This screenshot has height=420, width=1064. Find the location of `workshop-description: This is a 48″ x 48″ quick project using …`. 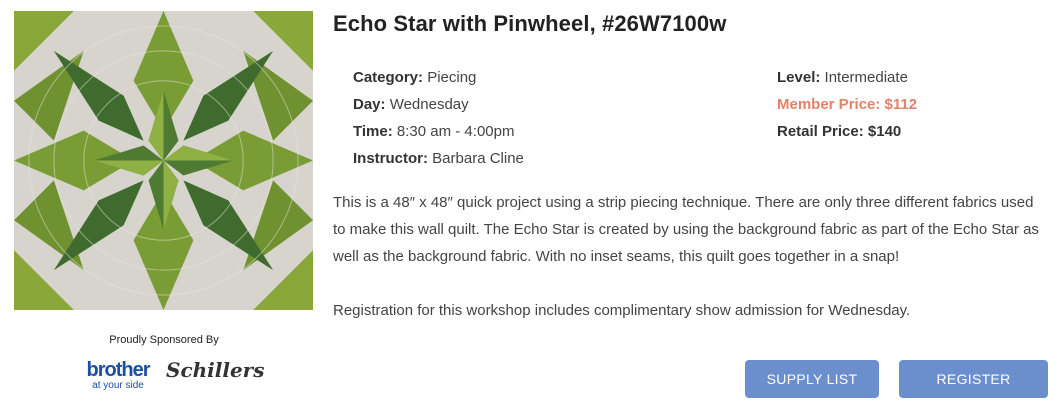

workshop-description: This is a 48″ x 48″ quick project using … is located at coordinates (686, 229).